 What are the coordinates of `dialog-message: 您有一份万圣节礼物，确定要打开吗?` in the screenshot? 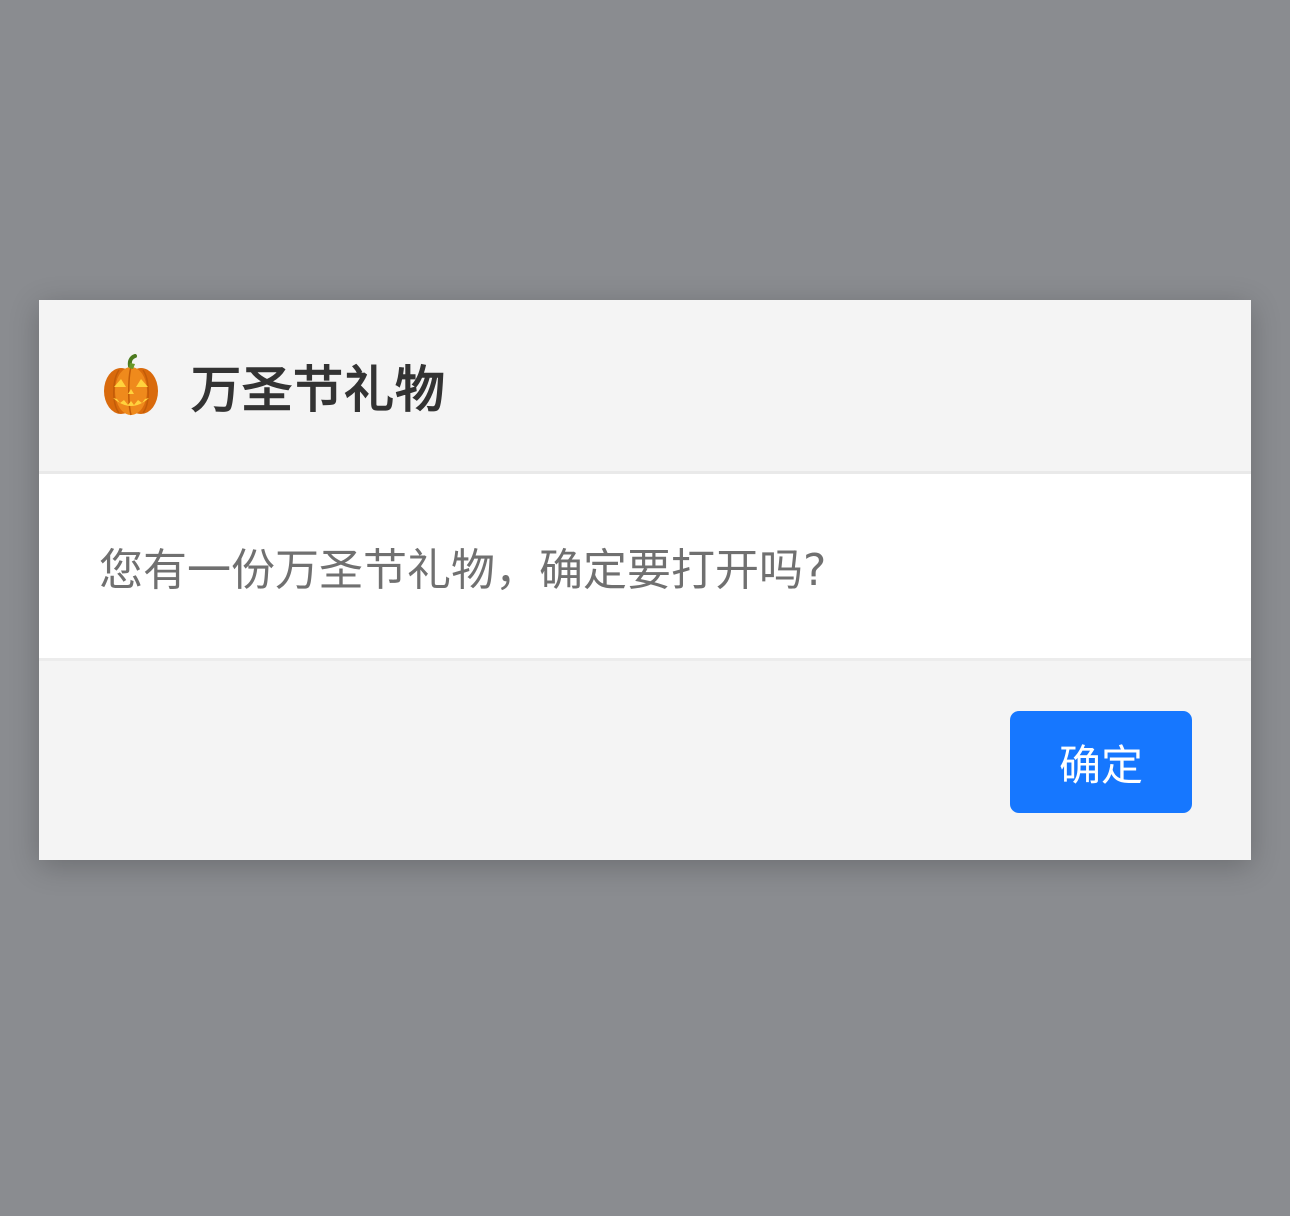 It's located at (463, 570).